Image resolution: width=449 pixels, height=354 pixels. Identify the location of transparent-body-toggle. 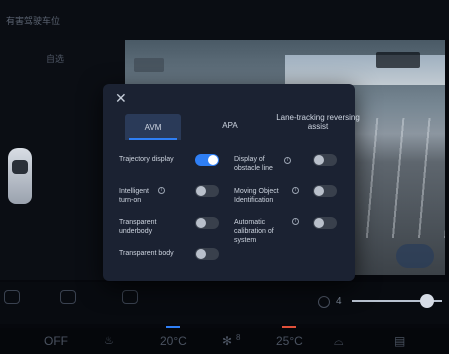
(207, 254).